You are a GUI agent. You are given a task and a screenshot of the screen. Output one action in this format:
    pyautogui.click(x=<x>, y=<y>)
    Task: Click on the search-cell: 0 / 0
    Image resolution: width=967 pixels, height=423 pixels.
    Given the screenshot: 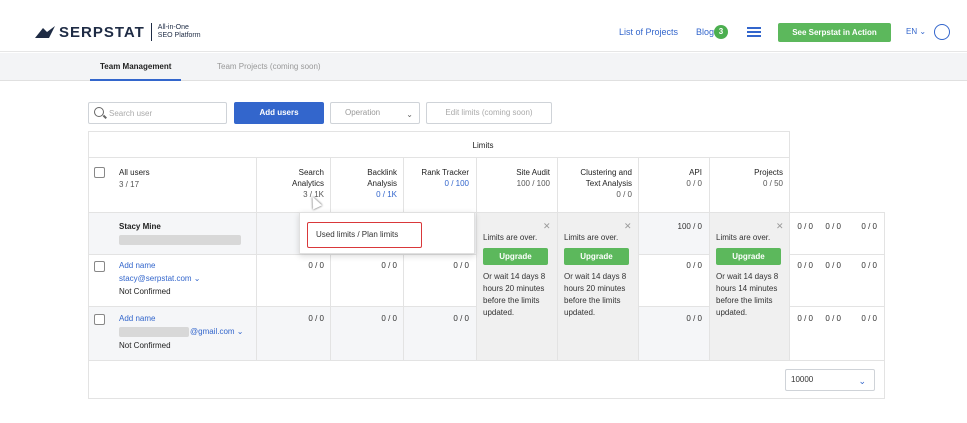 What is the action you would take?
    pyautogui.click(x=316, y=318)
    